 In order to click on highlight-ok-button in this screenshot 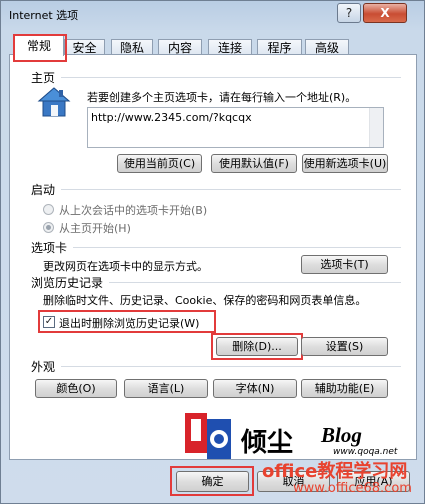, I will do `click(212, 481)`.